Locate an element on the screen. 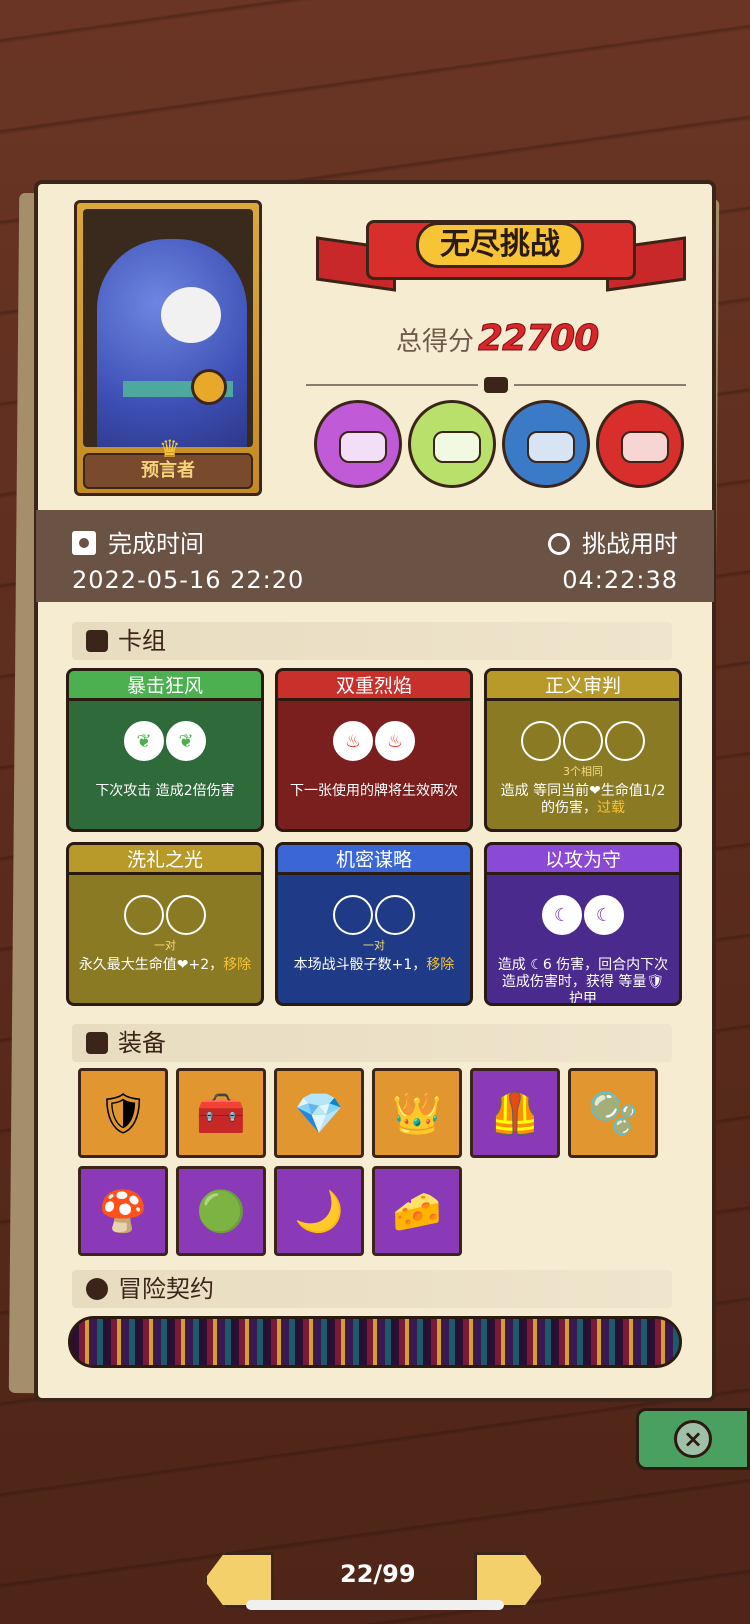 The height and width of the screenshot is (1624, 750). card-4: 洗礼之光 一对 永久最大生命值❤+2，移除 is located at coordinates (165, 924).